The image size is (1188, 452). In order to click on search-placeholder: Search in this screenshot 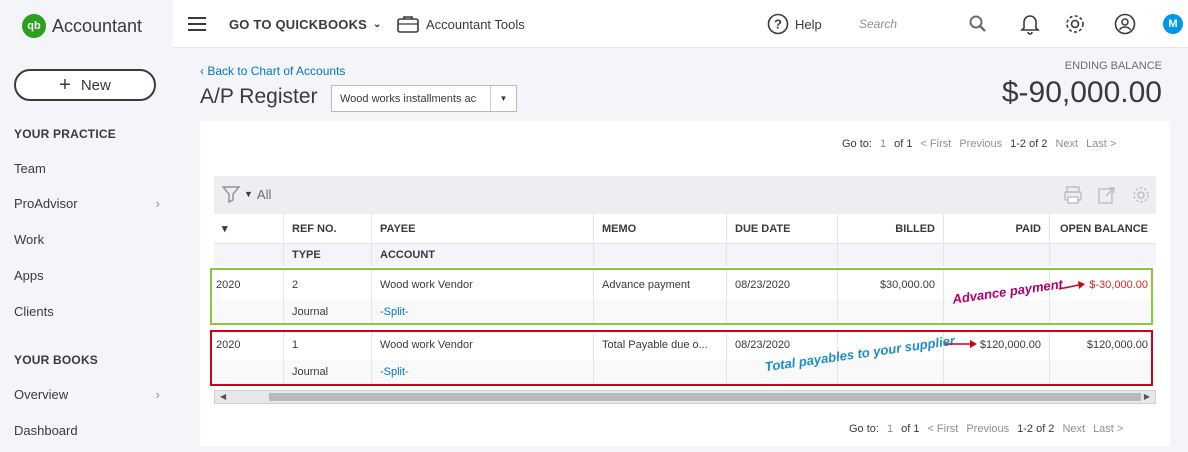, I will do `click(878, 24)`.